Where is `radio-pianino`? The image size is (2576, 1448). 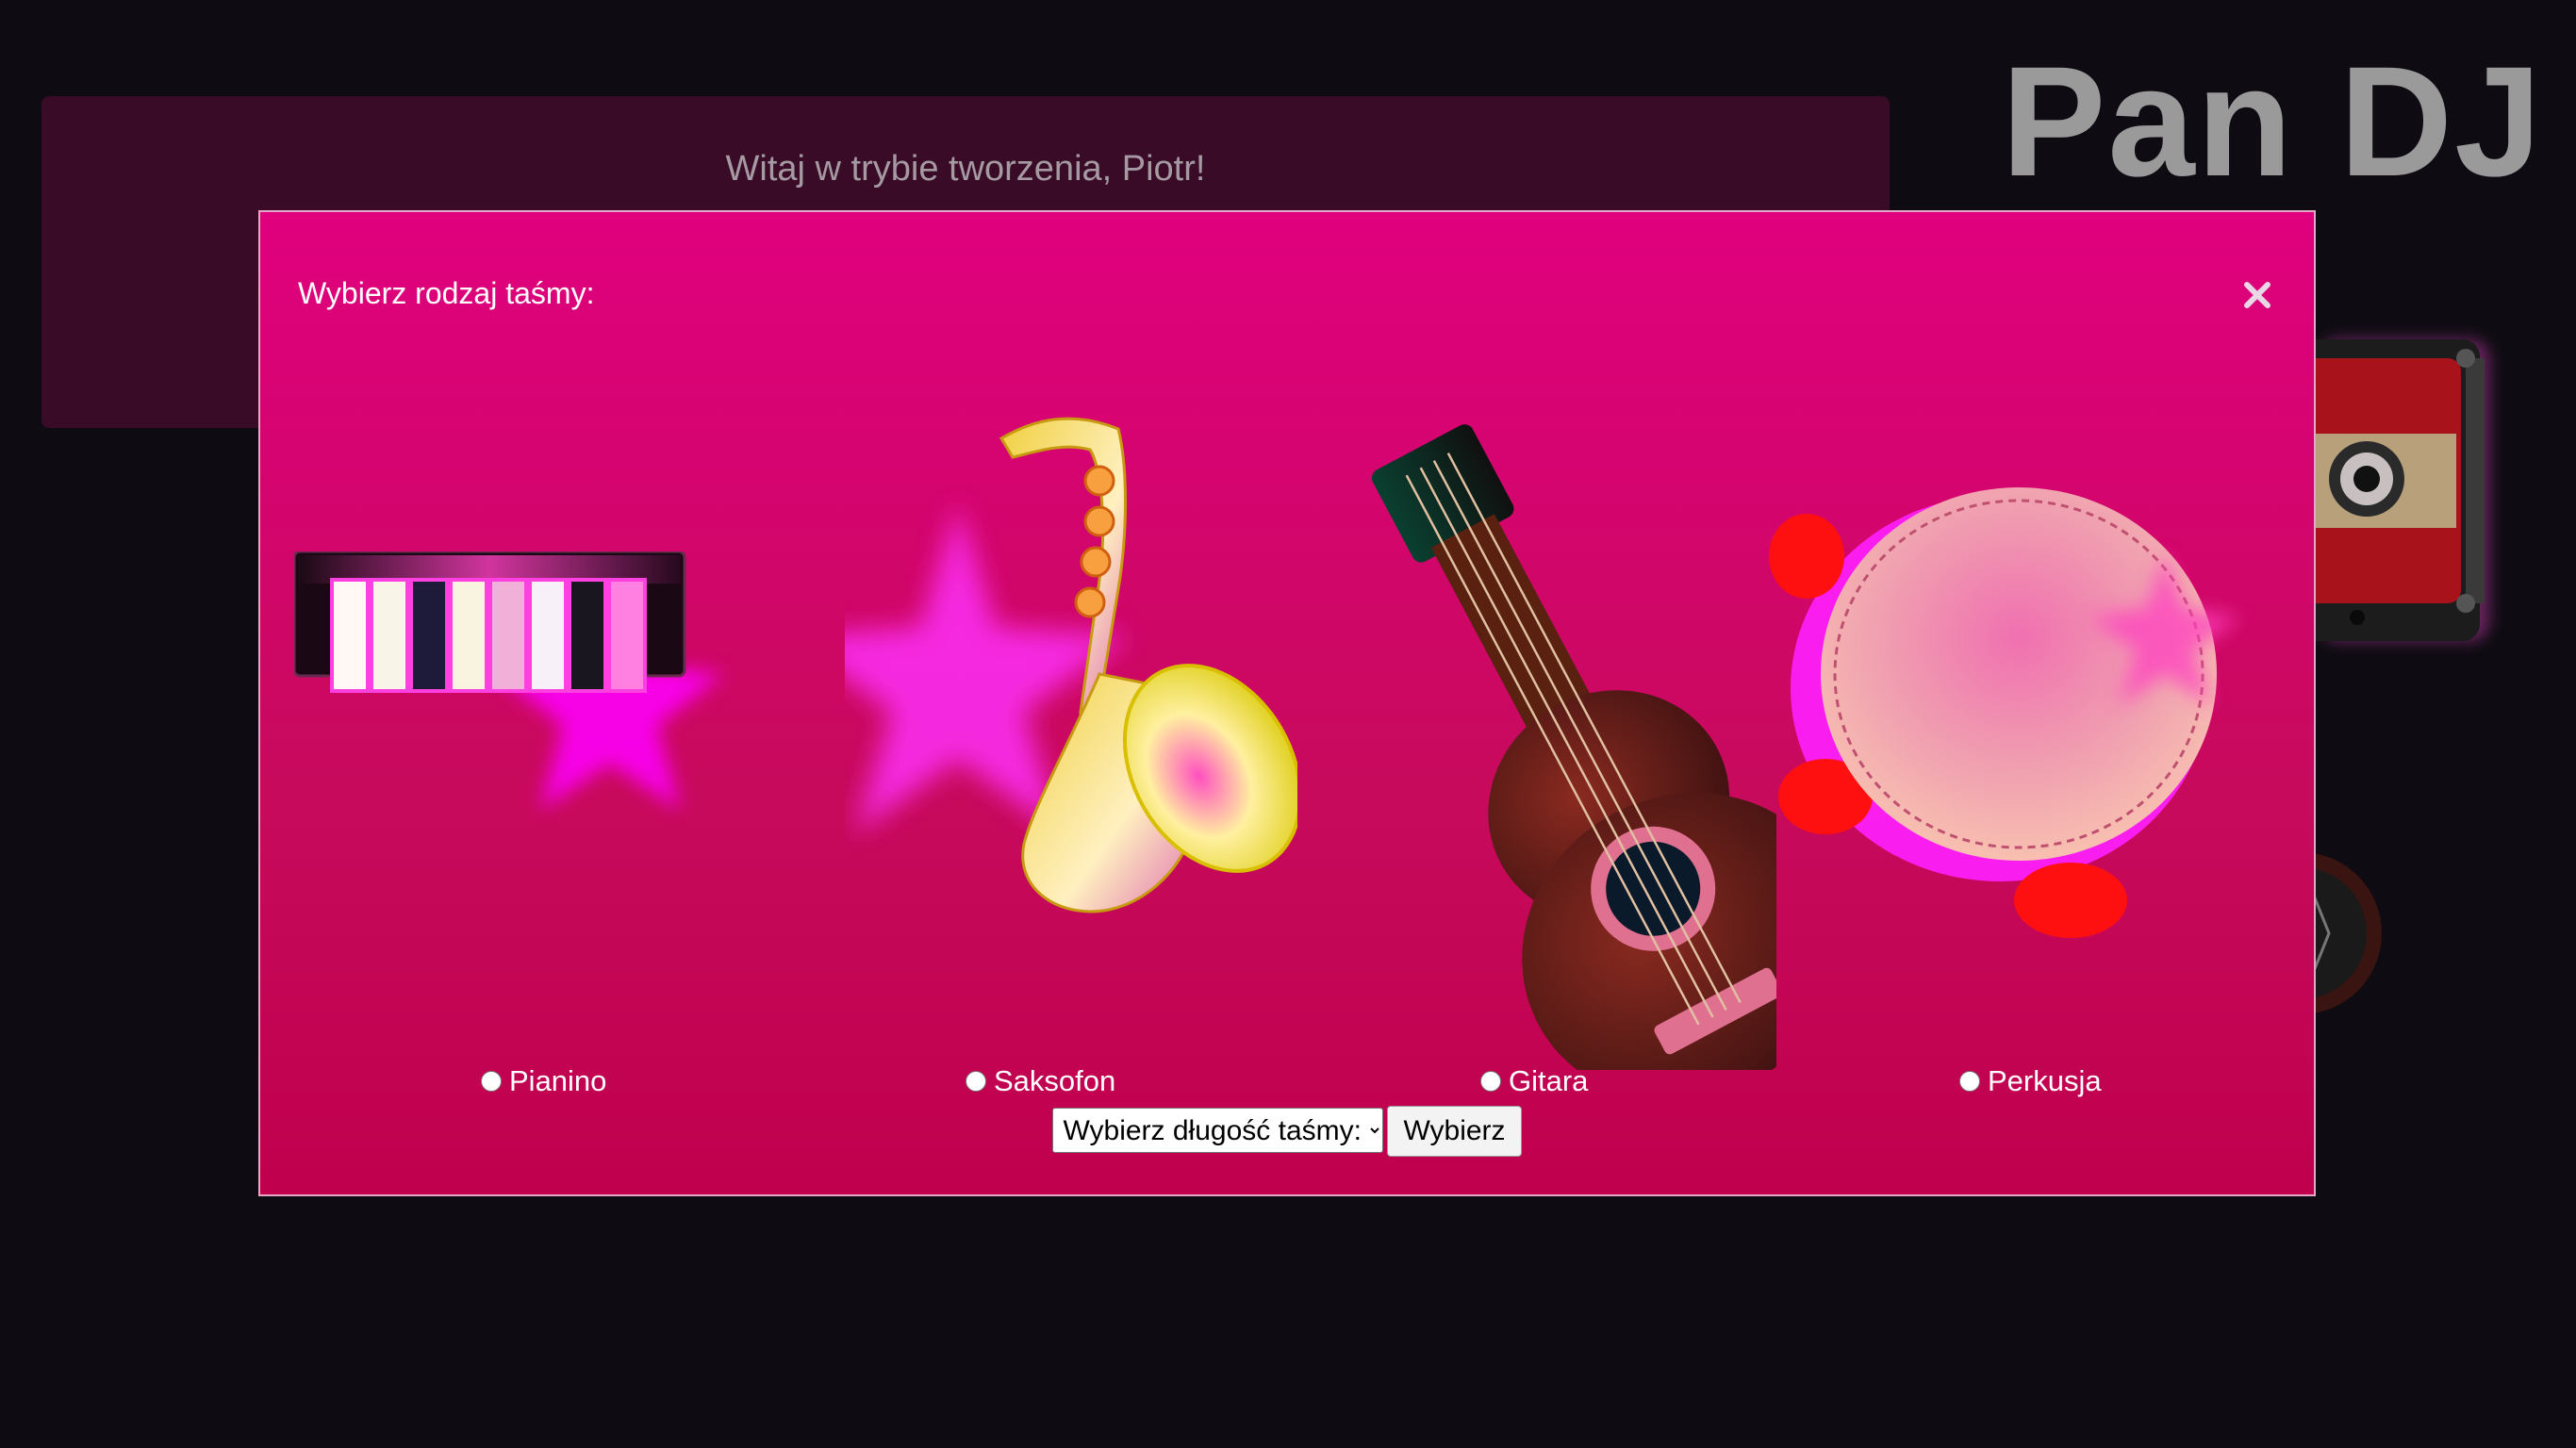 radio-pianino is located at coordinates (491, 1081).